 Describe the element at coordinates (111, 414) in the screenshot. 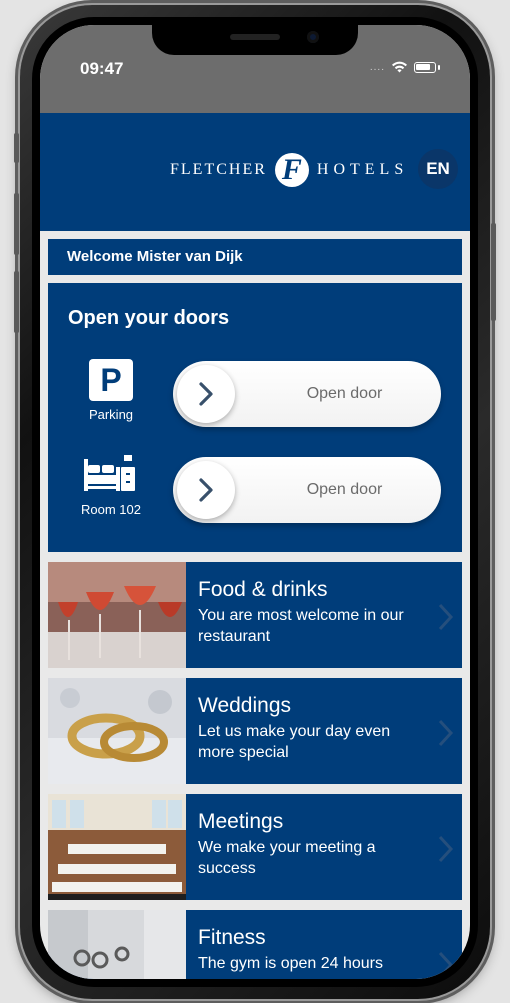

I see `door-label: Parking` at that location.